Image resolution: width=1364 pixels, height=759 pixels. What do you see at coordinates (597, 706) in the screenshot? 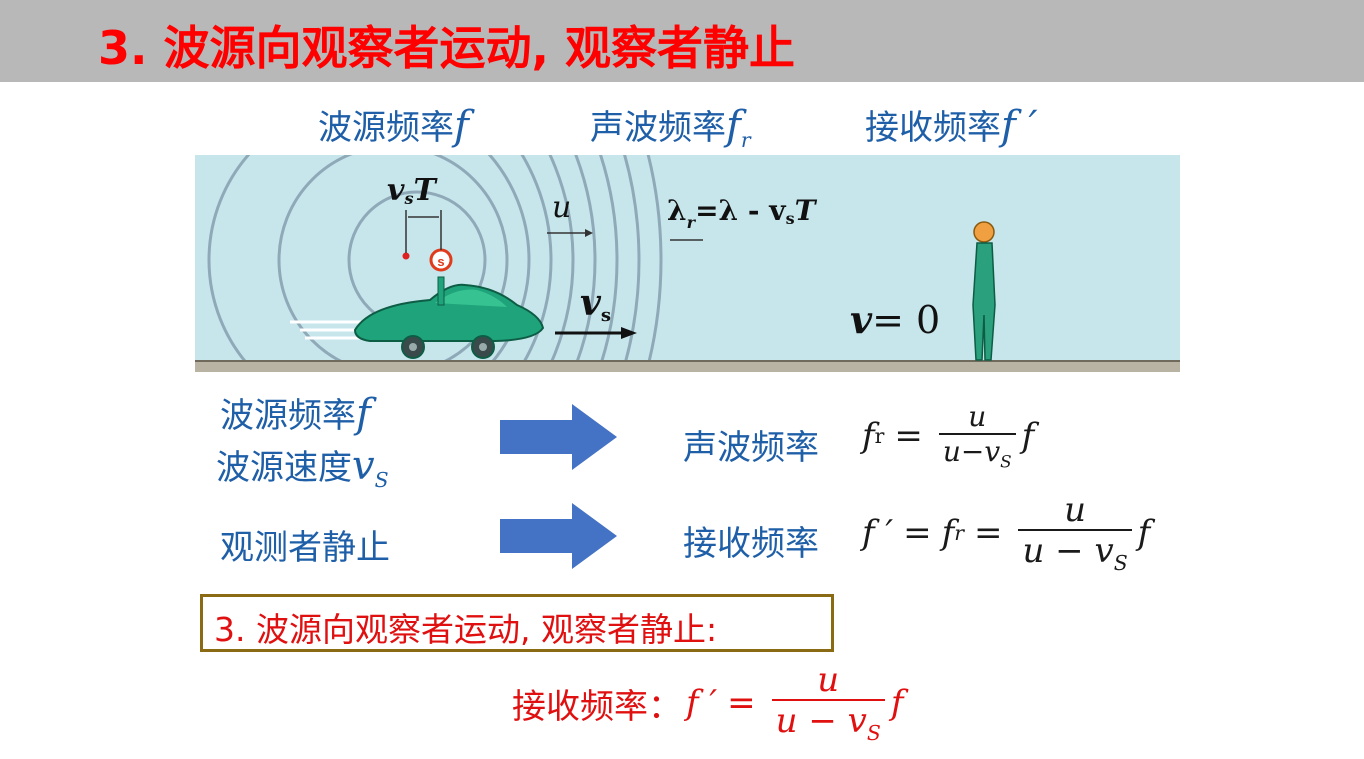
I see `final-label: 接收频率：` at bounding box center [597, 706].